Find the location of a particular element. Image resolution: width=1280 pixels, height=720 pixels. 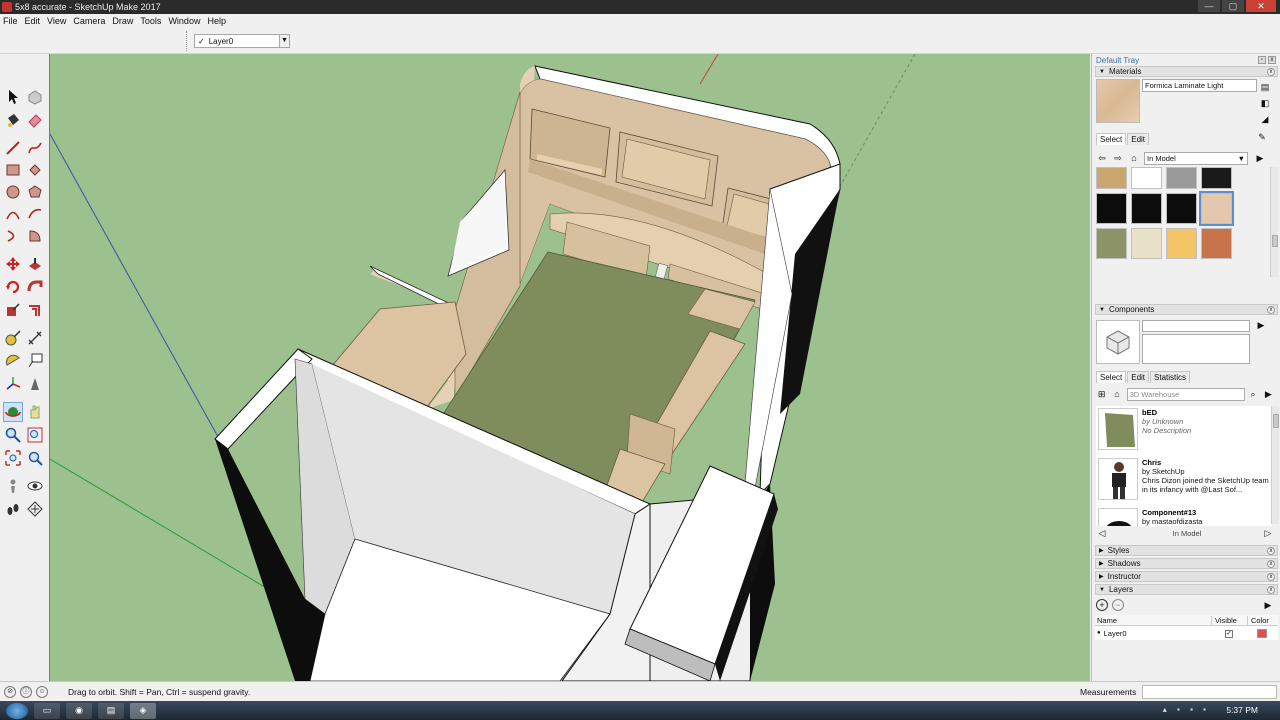

3d-text-icon is located at coordinates (35, 384).